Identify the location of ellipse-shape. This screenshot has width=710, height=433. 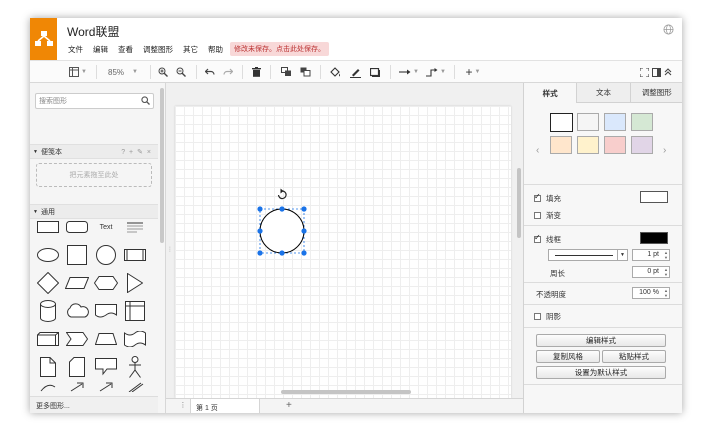
(48, 255).